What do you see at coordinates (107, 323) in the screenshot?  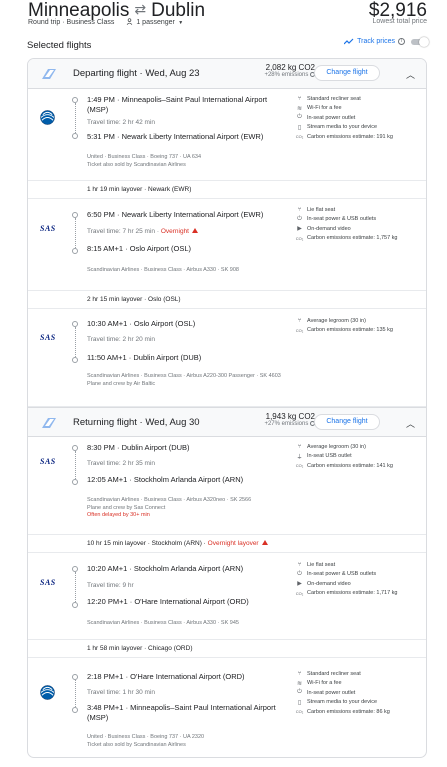 I see `departure-time: 10:30 AM+1` at bounding box center [107, 323].